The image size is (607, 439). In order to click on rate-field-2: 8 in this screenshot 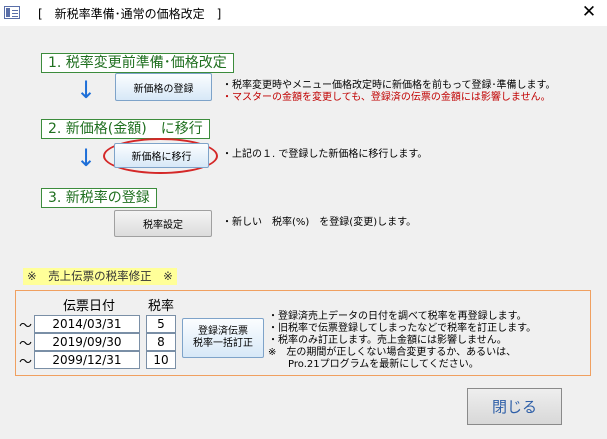, I will do `click(161, 342)`.